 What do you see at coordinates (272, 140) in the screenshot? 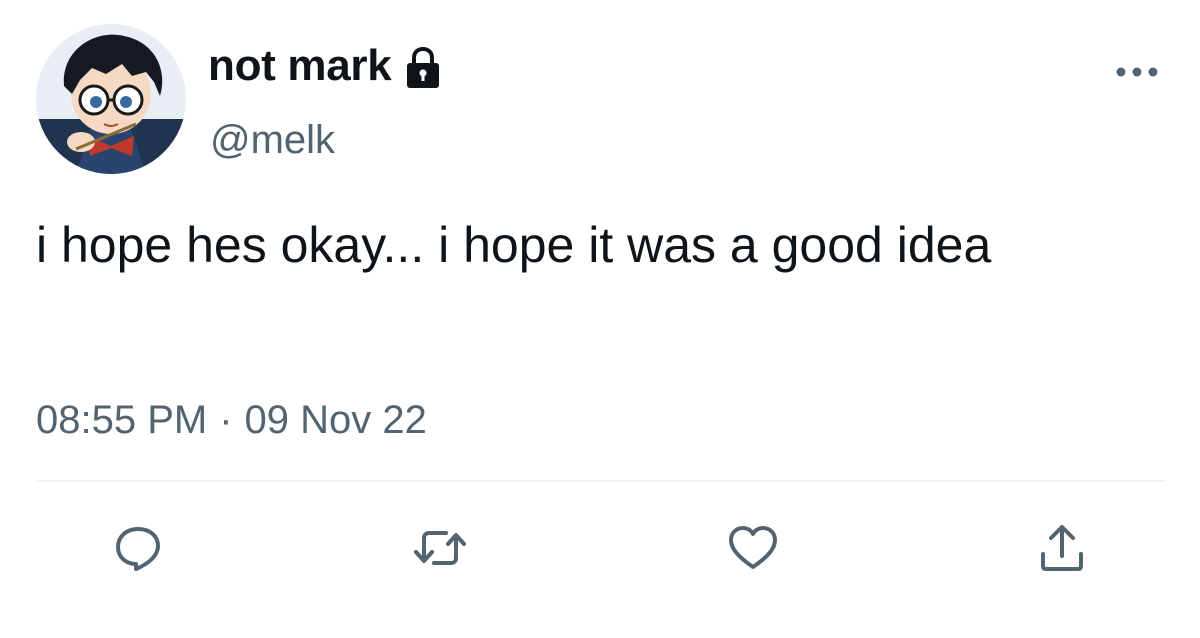
I see `handle: @melk` at bounding box center [272, 140].